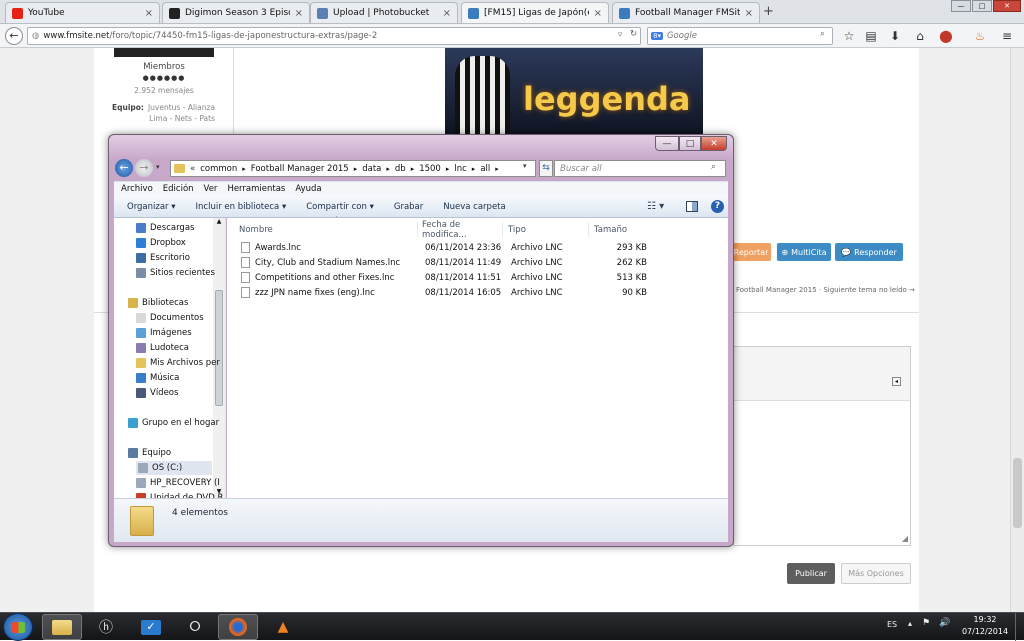  What do you see at coordinates (1019, 627) in the screenshot?
I see `show-desktop-button` at bounding box center [1019, 627].